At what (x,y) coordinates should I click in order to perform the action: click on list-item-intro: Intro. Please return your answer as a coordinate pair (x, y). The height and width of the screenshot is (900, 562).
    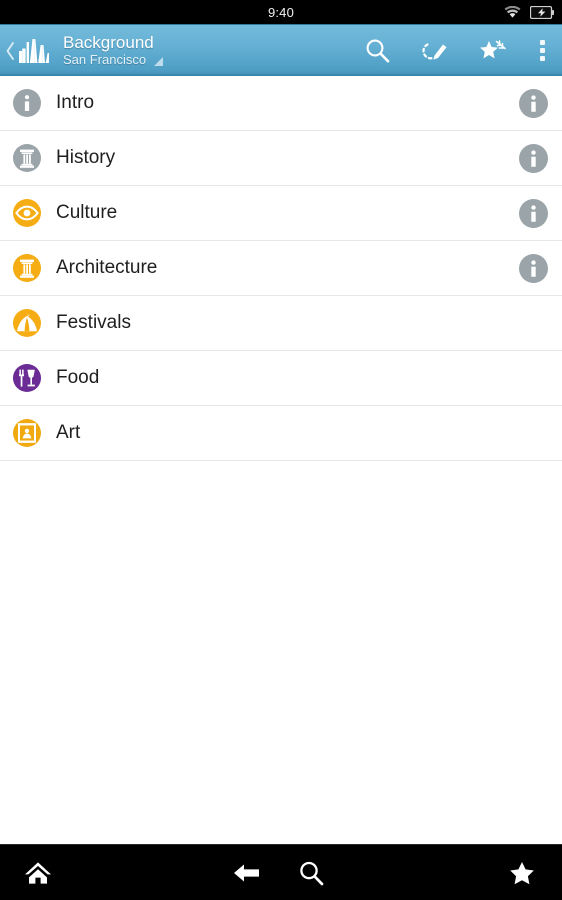
    Looking at the image, I should click on (281, 103).